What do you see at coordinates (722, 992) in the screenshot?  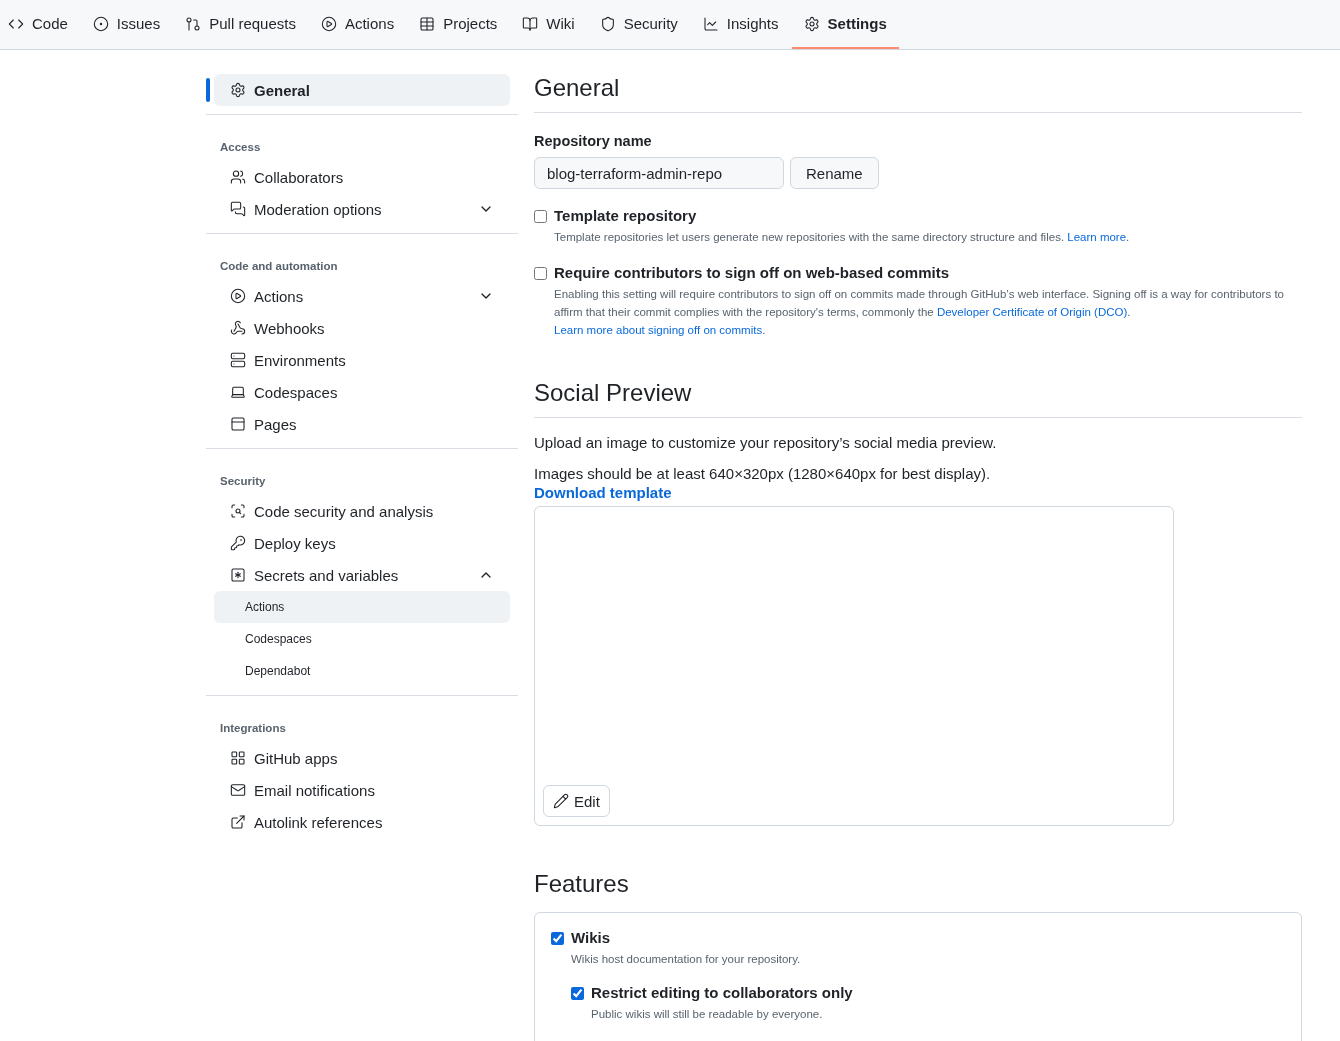 I see `option-label: Restrict editing to collaborators only` at bounding box center [722, 992].